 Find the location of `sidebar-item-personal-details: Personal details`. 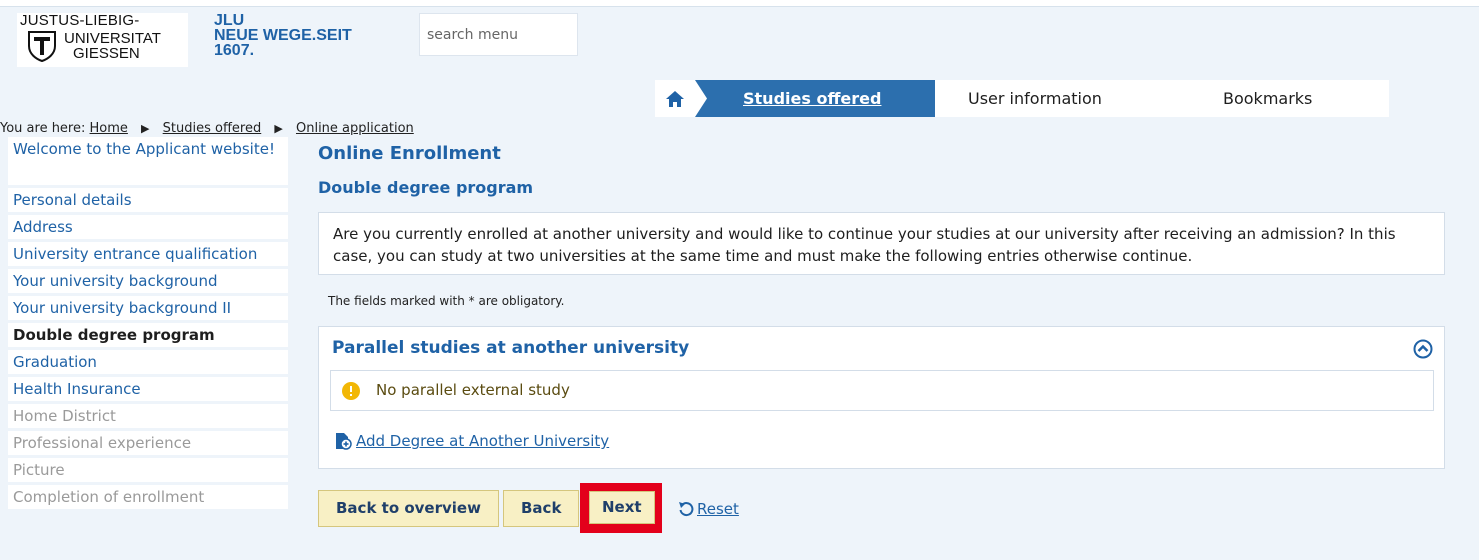

sidebar-item-personal-details: Personal details is located at coordinates (148, 200).